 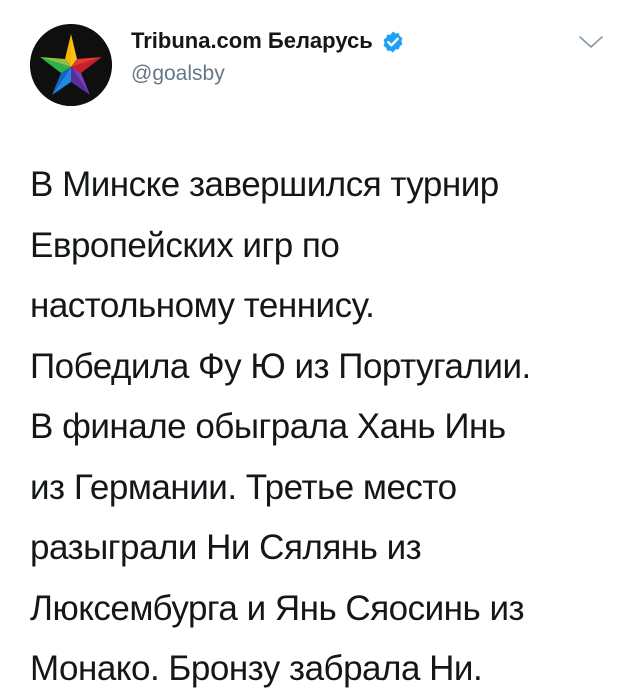 I want to click on author-name: Tribuna.com Беларусь, so click(x=252, y=41).